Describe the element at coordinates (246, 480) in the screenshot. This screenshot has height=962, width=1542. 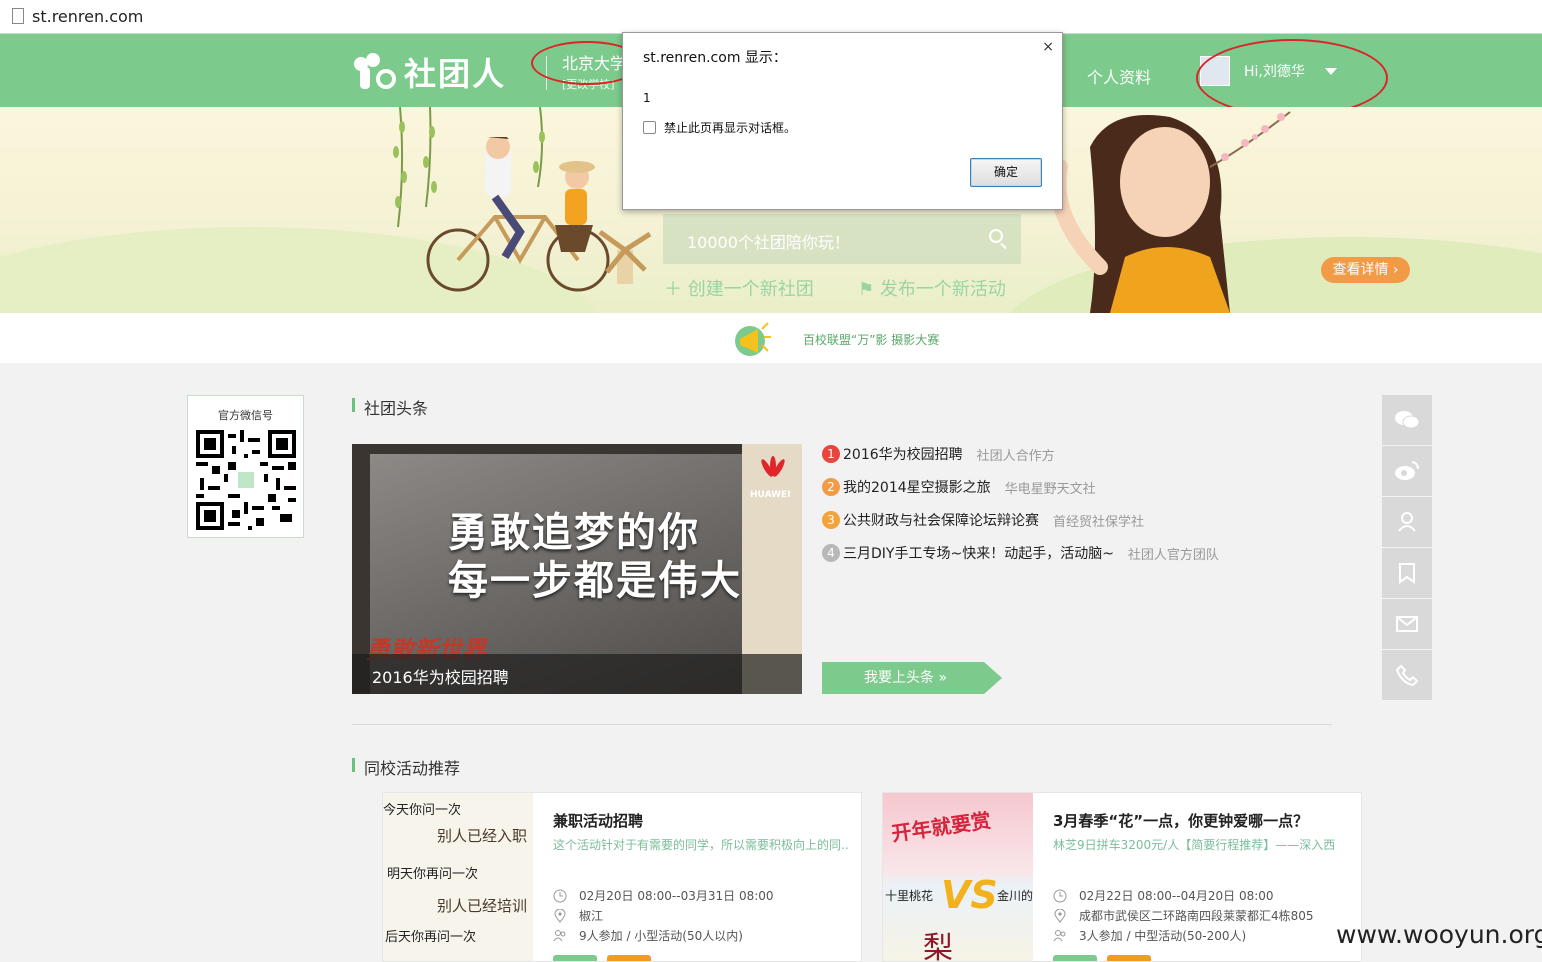
I see `qr-code-image` at that location.